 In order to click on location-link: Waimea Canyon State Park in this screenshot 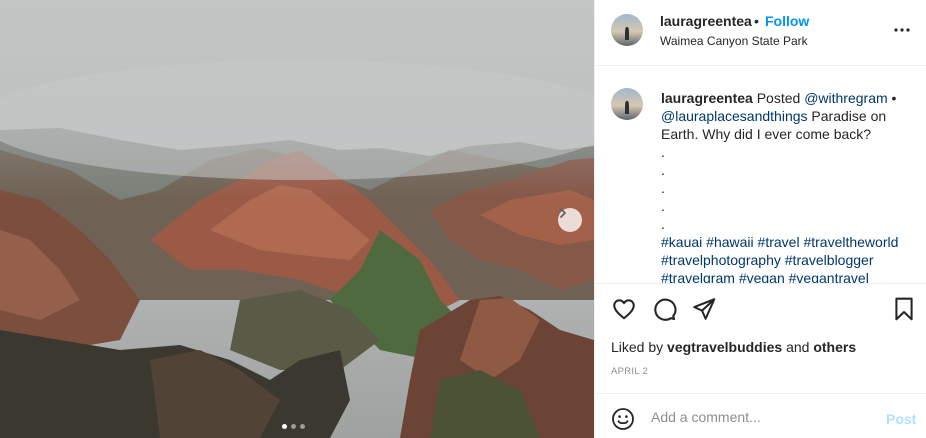, I will do `click(734, 41)`.